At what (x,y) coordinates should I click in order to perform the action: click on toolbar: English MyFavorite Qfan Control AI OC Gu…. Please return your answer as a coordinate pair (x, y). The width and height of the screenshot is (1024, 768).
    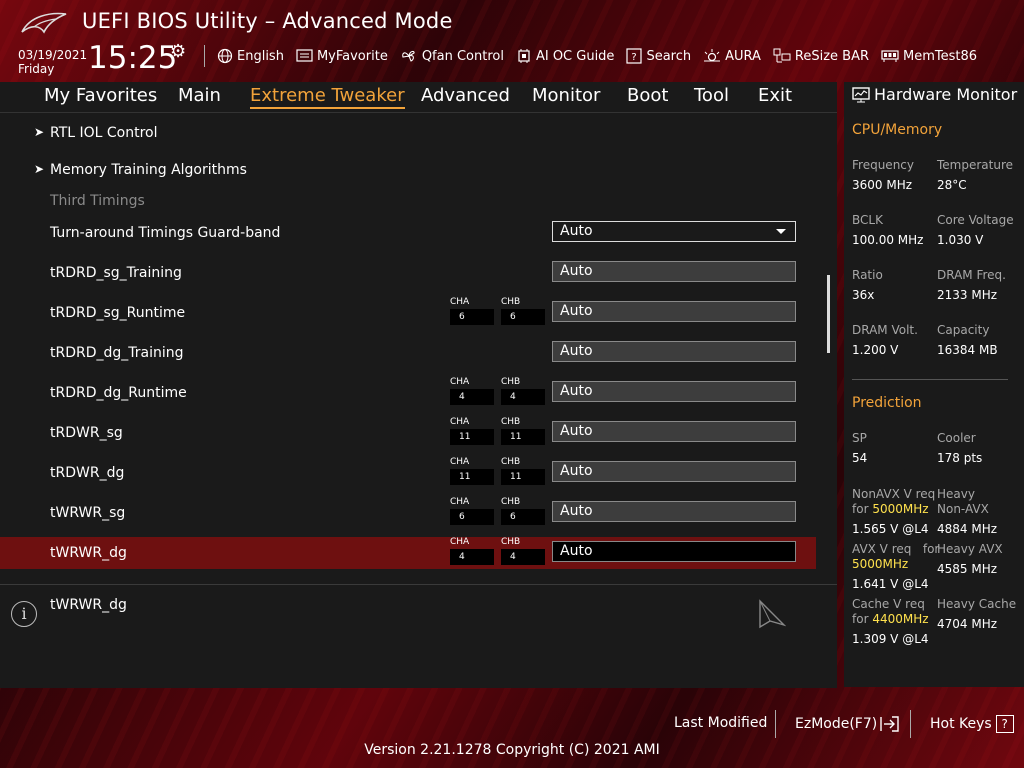
    Looking at the image, I should click on (588, 56).